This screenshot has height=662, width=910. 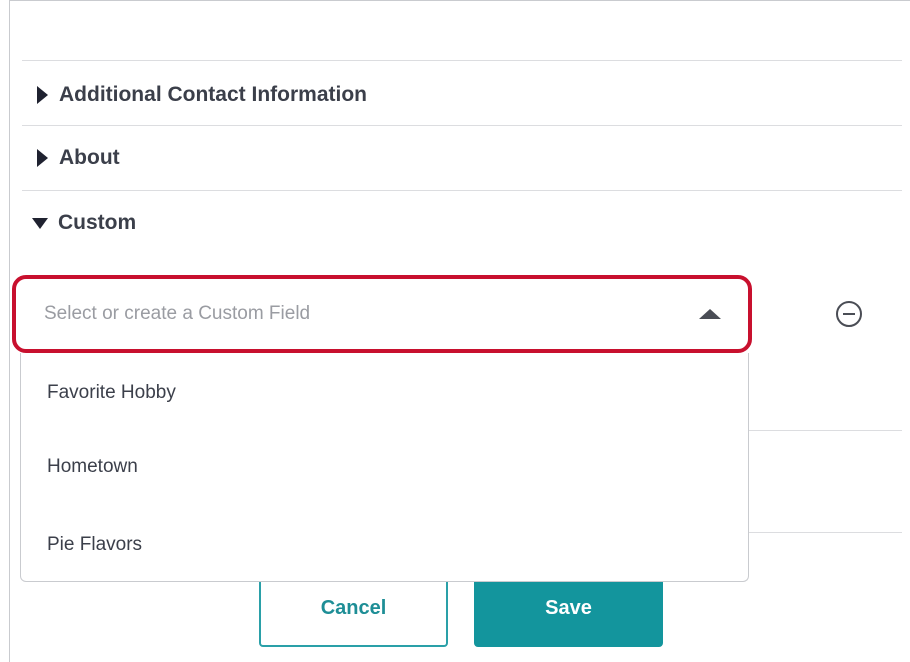 What do you see at coordinates (40, 223) in the screenshot?
I see `caret-down-icon` at bounding box center [40, 223].